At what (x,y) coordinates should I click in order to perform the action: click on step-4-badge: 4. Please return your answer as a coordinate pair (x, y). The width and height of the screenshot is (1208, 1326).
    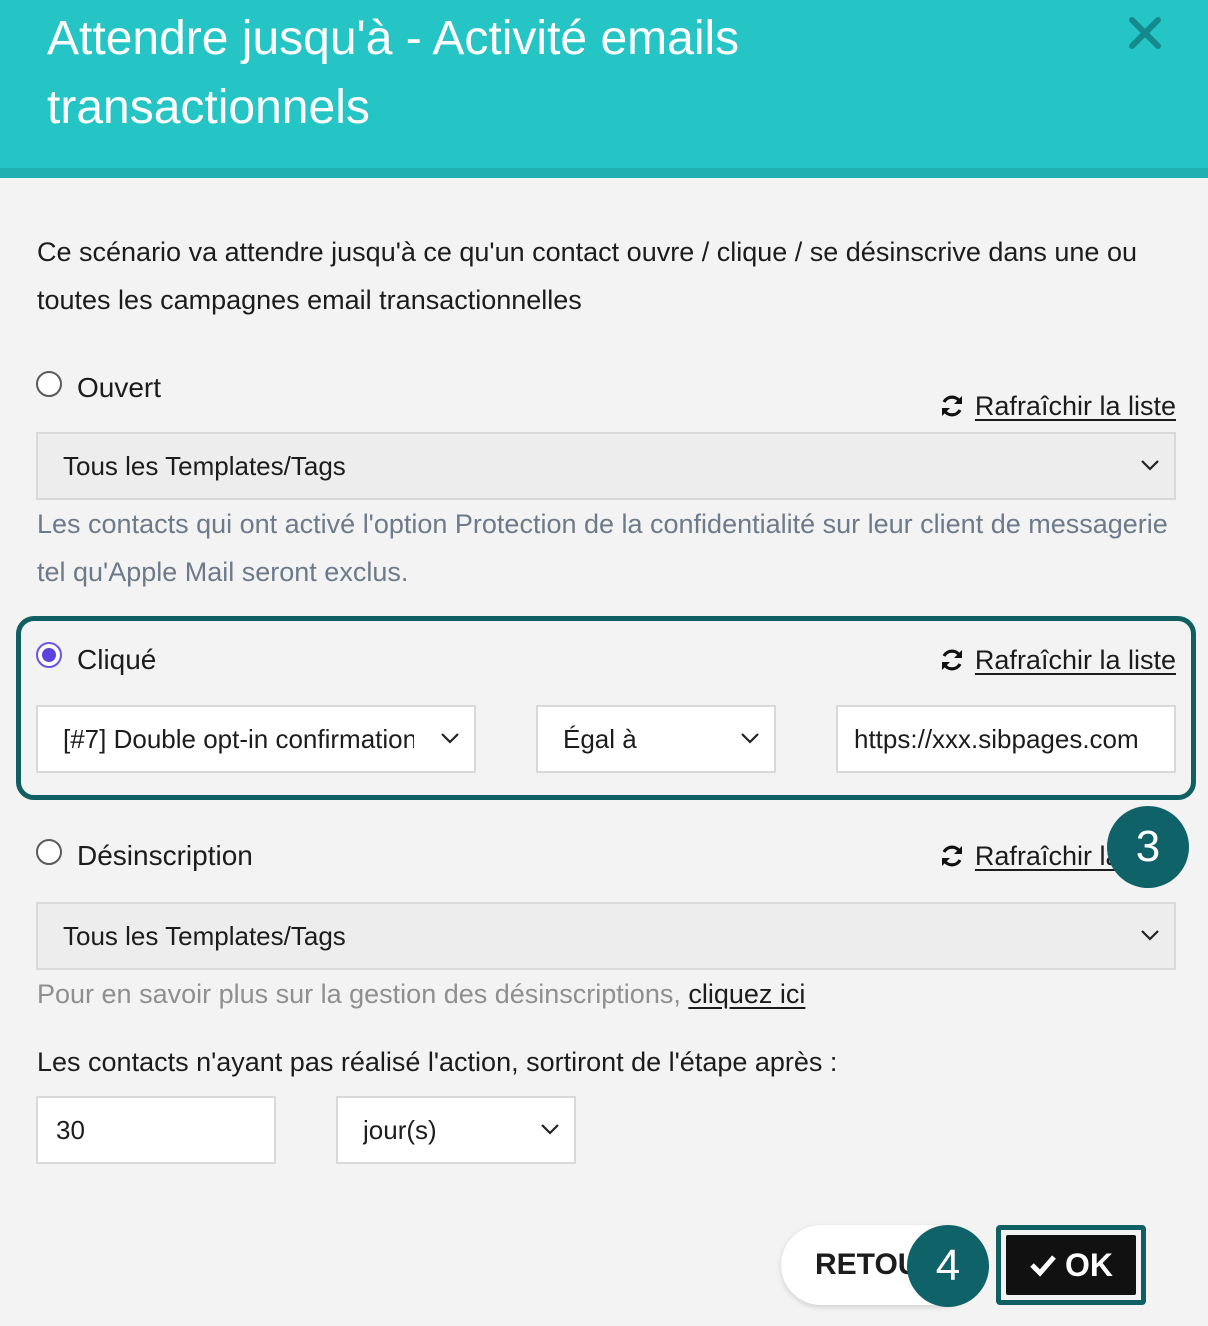
    Looking at the image, I should click on (948, 1266).